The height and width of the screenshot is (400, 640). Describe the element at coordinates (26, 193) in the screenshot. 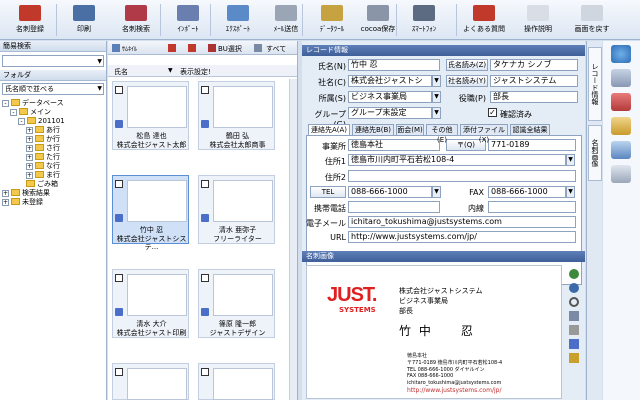

I see `tree-item: + 検索結果` at that location.